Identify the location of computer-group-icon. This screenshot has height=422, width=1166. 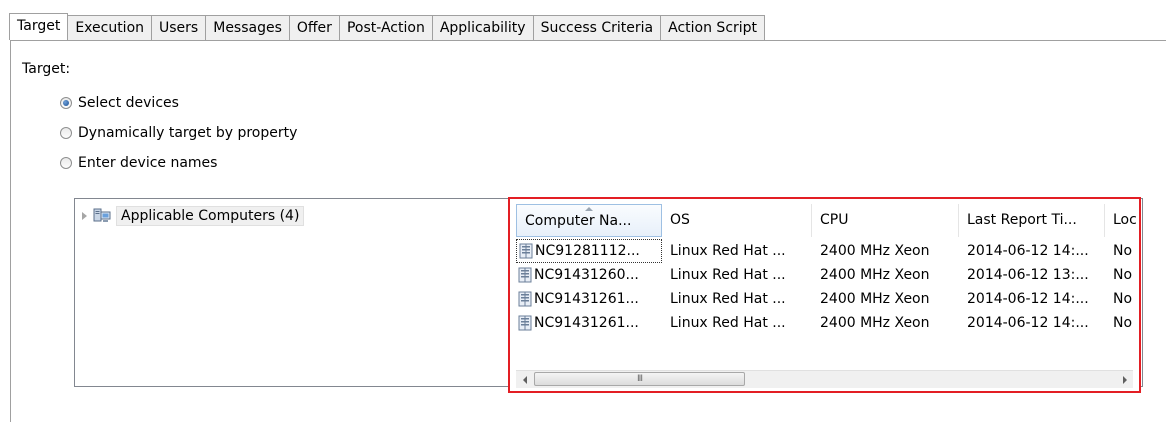
(102, 215).